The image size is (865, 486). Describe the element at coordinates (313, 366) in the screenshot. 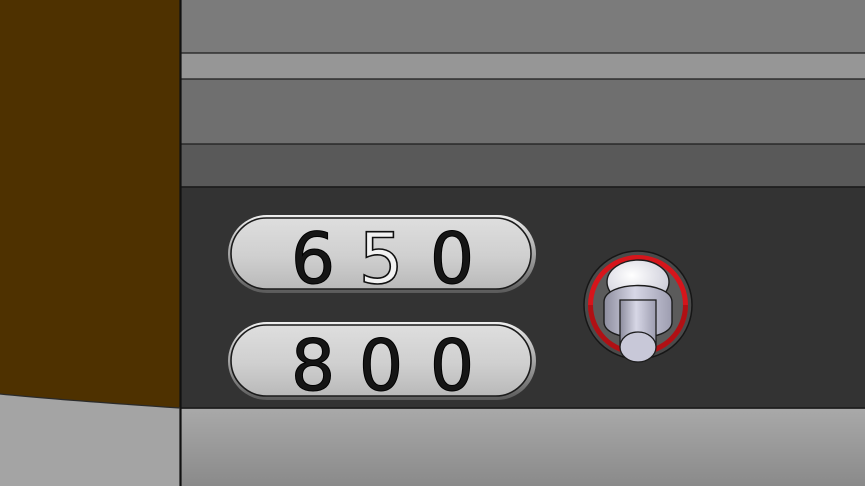

I see `dial-digit: 8` at that location.